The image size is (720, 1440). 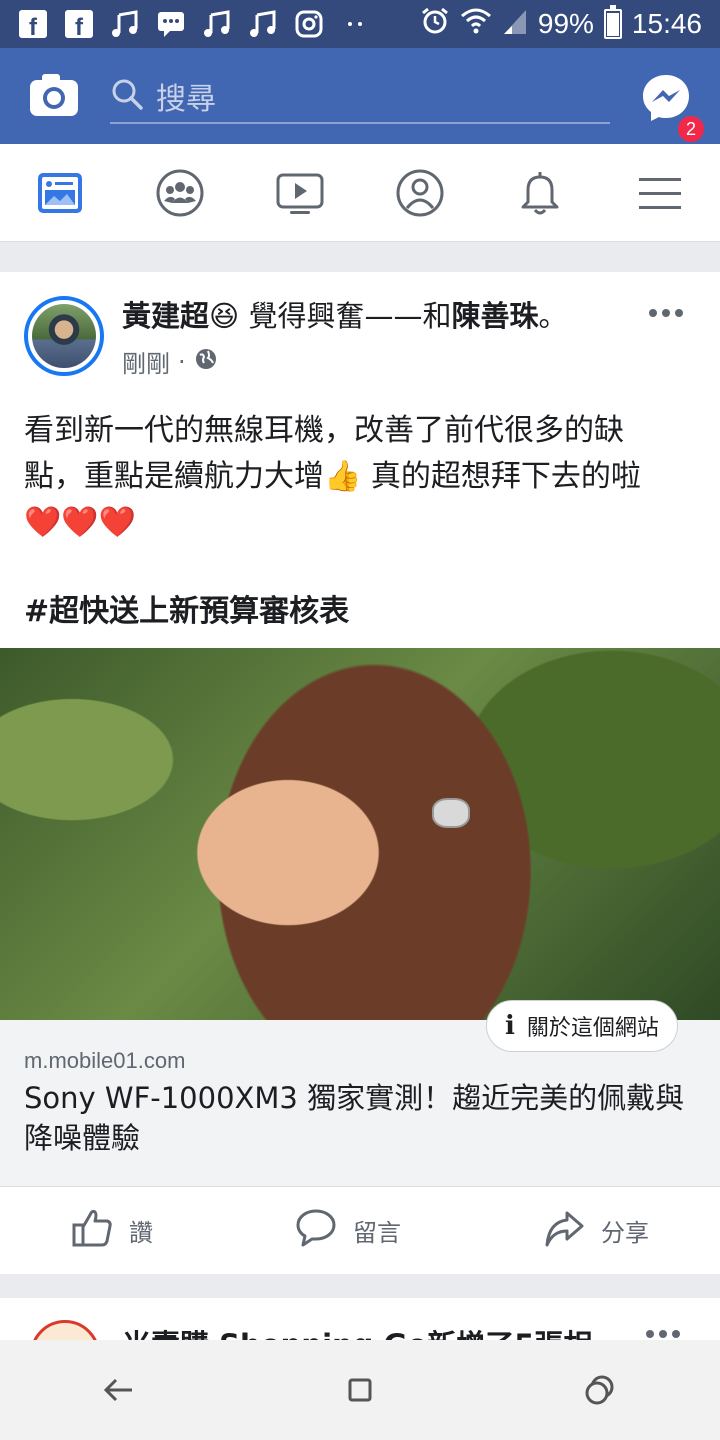 I want to click on app-header: 搜尋 2, so click(x=360, y=96).